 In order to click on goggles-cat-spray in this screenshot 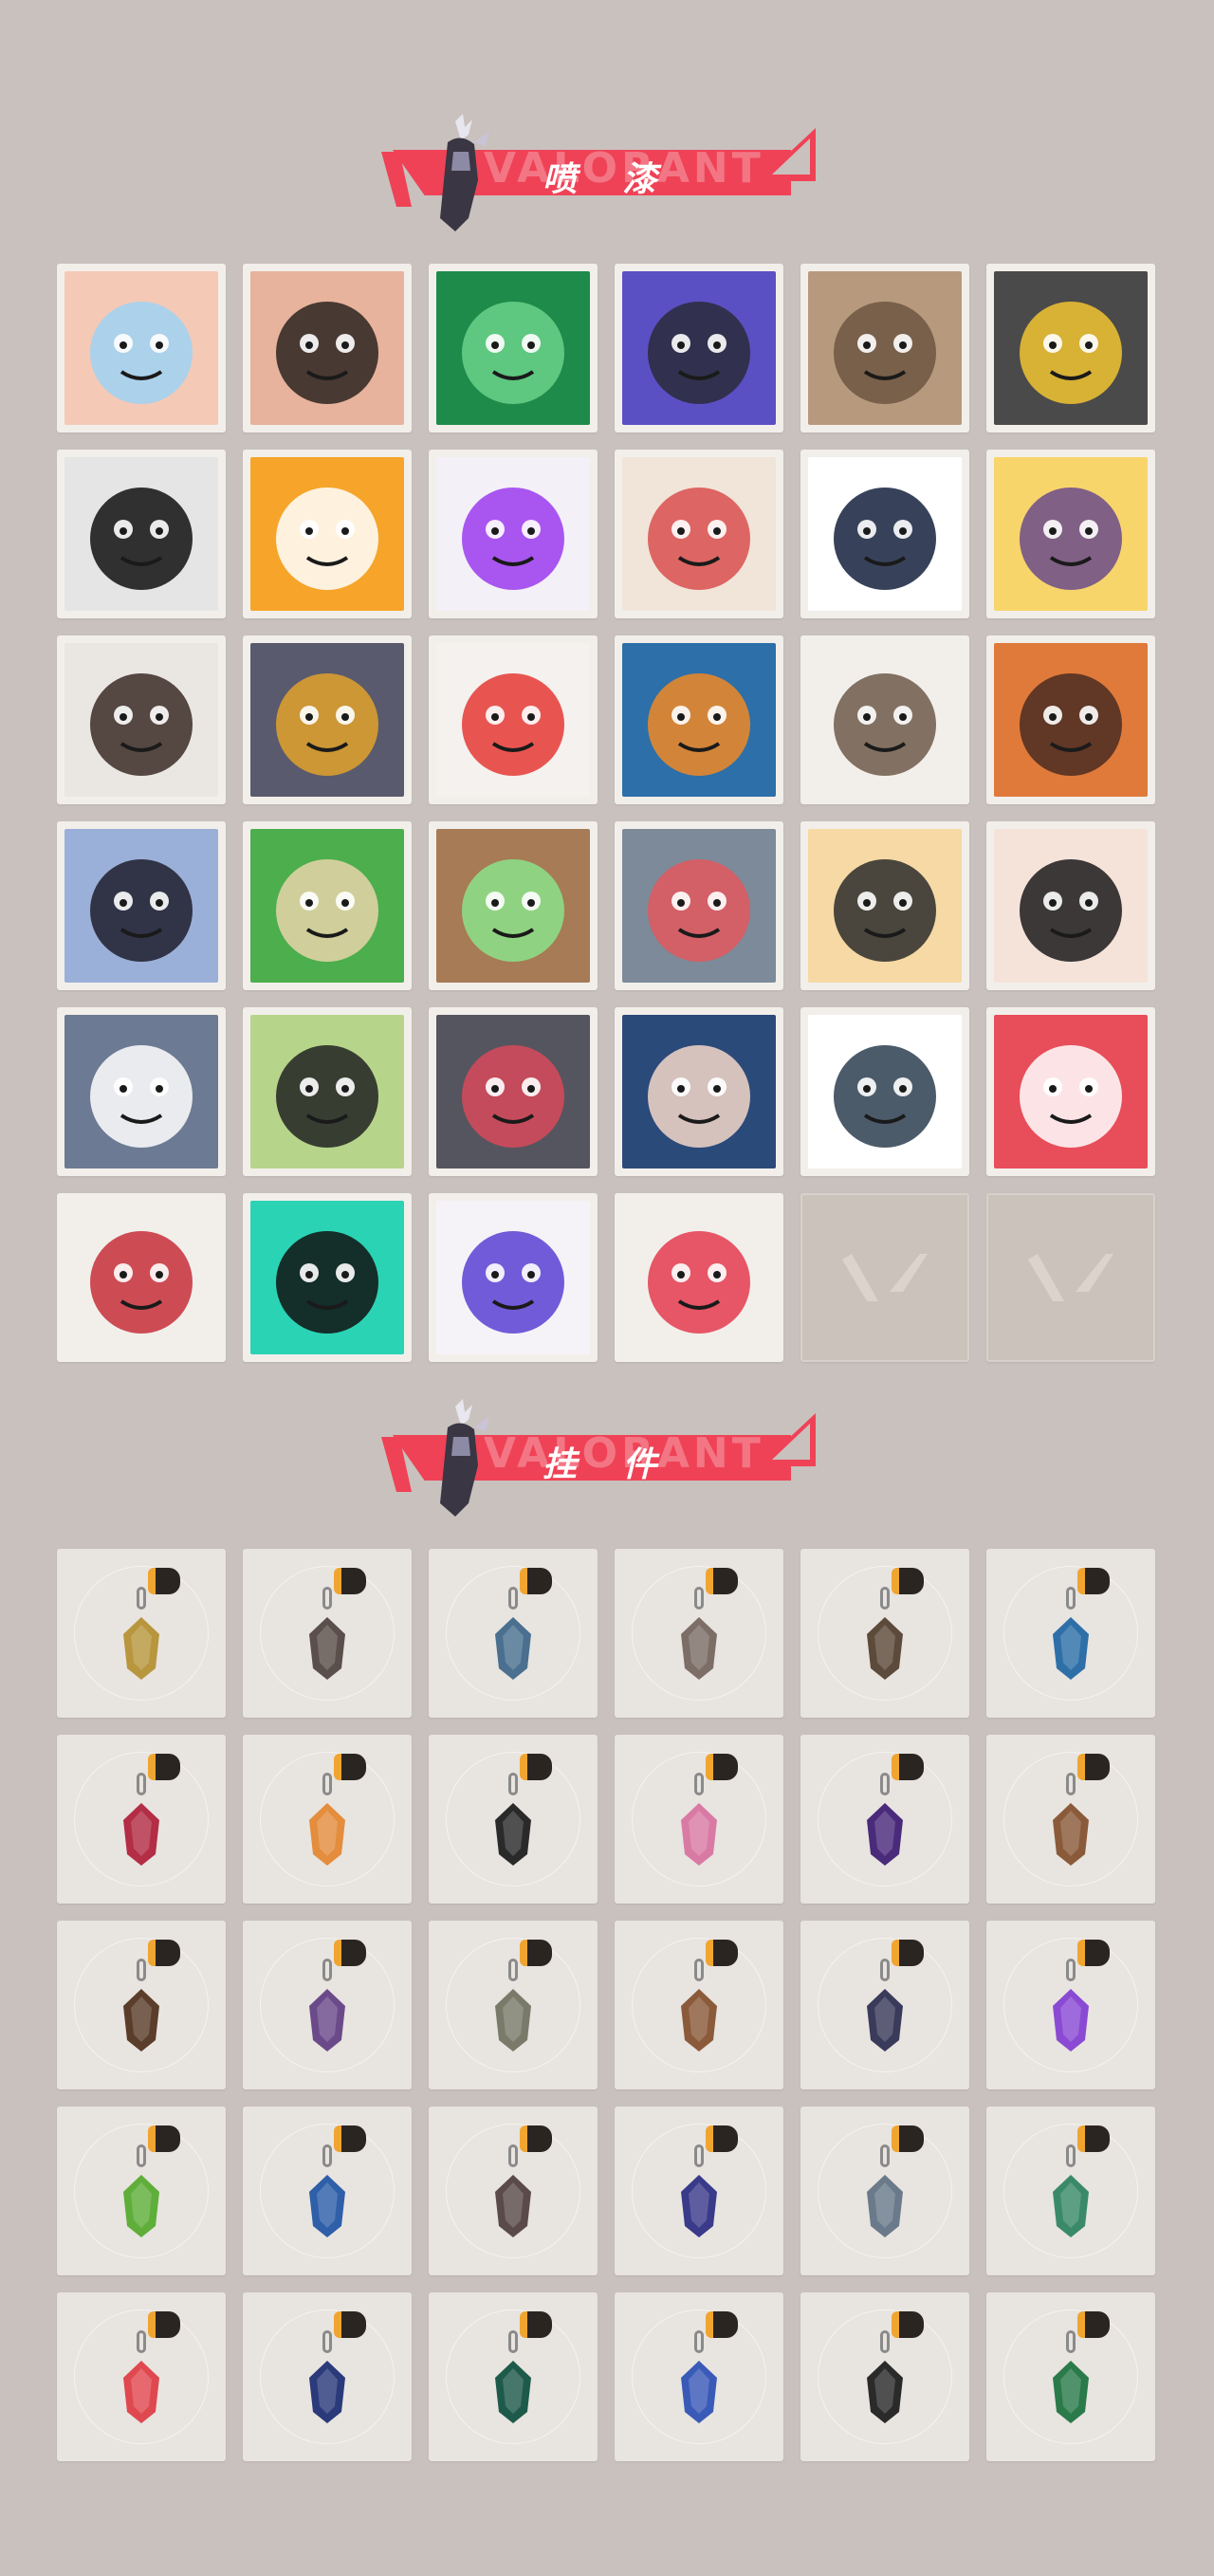, I will do `click(699, 534)`.